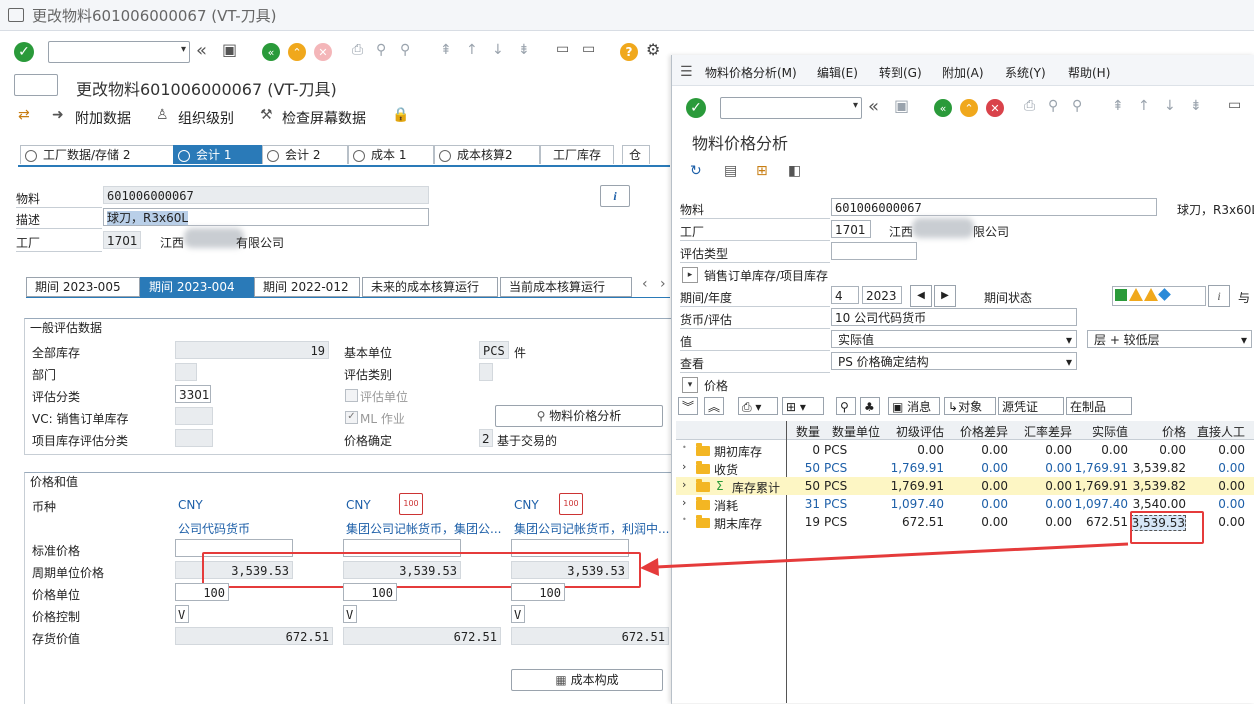 The image size is (1254, 704). I want to click on menu-icon: ☰, so click(686, 72).